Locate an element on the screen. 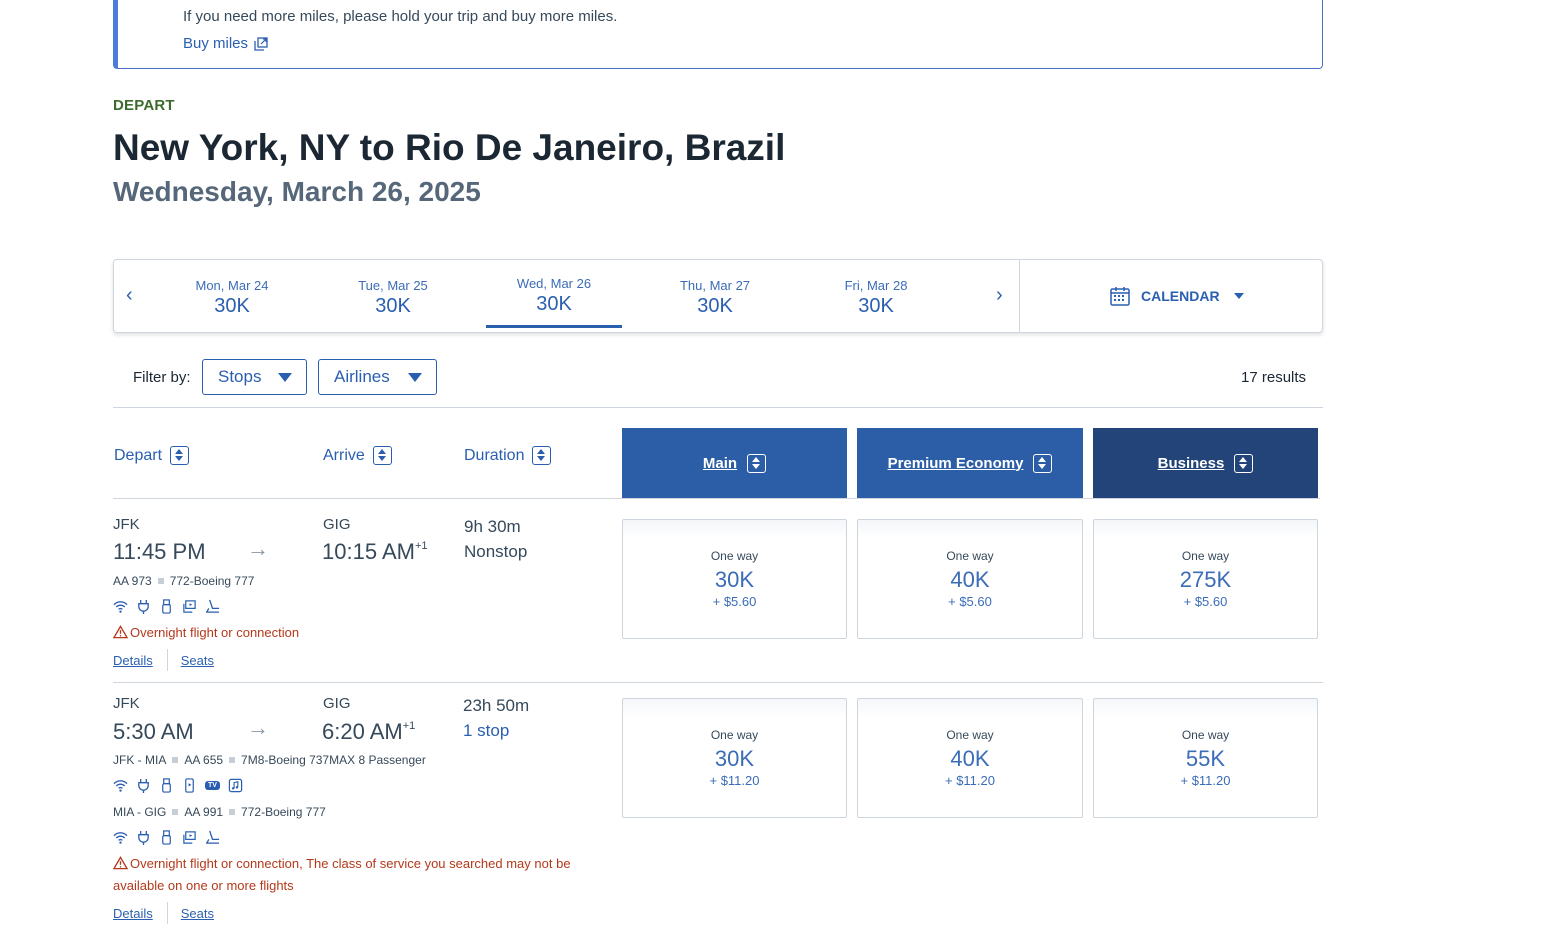 The width and height of the screenshot is (1551, 933). flight-duration: 23h 50m is located at coordinates (496, 705).